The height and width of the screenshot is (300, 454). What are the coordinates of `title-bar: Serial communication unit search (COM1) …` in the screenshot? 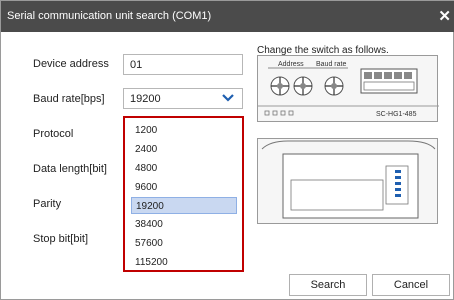 It's located at (227, 16).